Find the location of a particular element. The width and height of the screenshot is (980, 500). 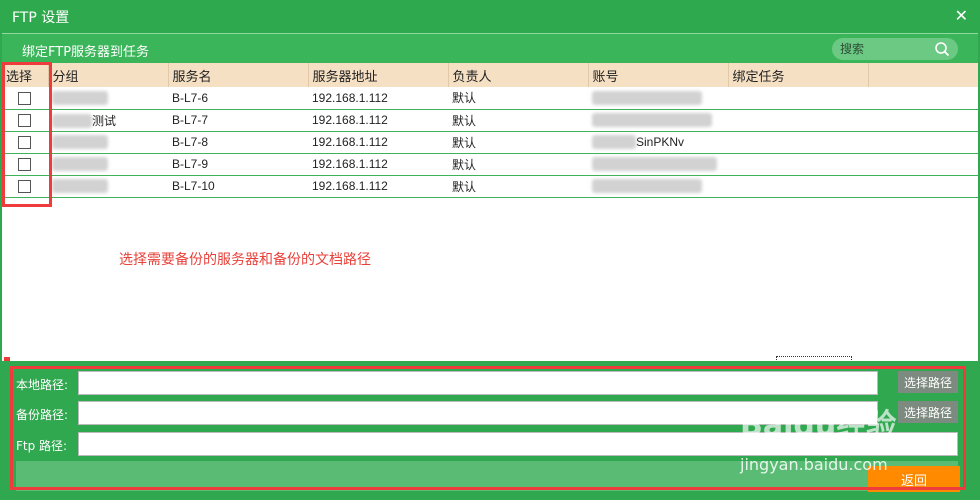

row-service: B-L7-10 is located at coordinates (238, 186).